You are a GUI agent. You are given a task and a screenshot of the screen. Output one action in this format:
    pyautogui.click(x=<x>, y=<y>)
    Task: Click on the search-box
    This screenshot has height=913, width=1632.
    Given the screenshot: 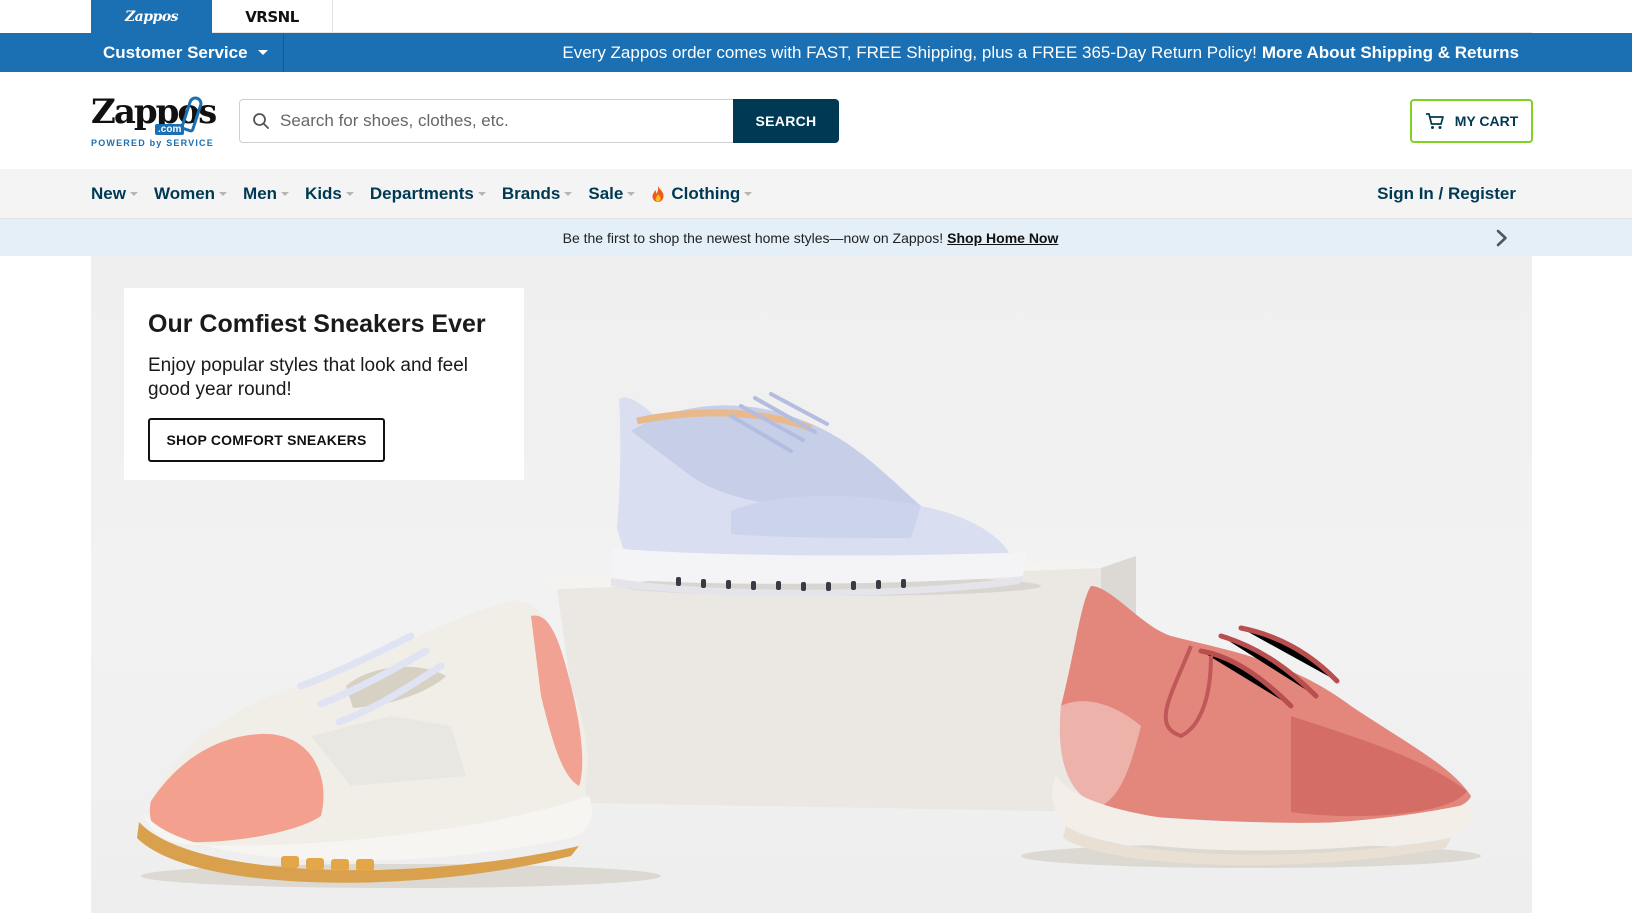 What is the action you would take?
    pyautogui.click(x=486, y=121)
    